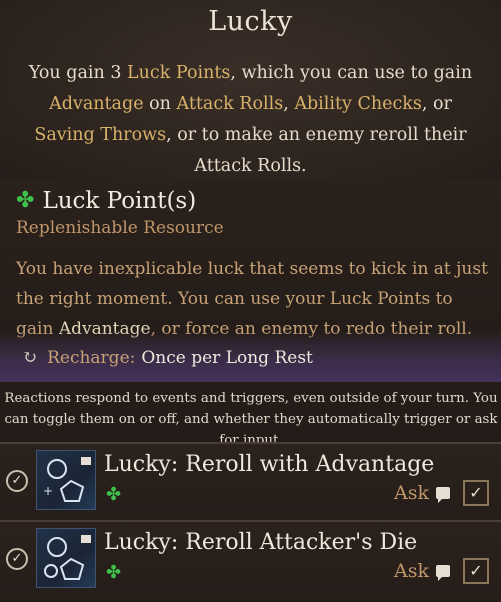 The height and width of the screenshot is (602, 501). Describe the element at coordinates (119, 201) in the screenshot. I see `resource-title: Luck Point(s)` at that location.